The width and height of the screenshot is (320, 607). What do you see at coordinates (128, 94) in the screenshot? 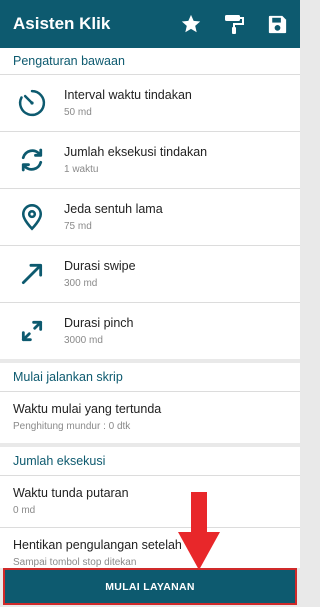
I see `setting-label: Interval waktu tindakan` at bounding box center [128, 94].